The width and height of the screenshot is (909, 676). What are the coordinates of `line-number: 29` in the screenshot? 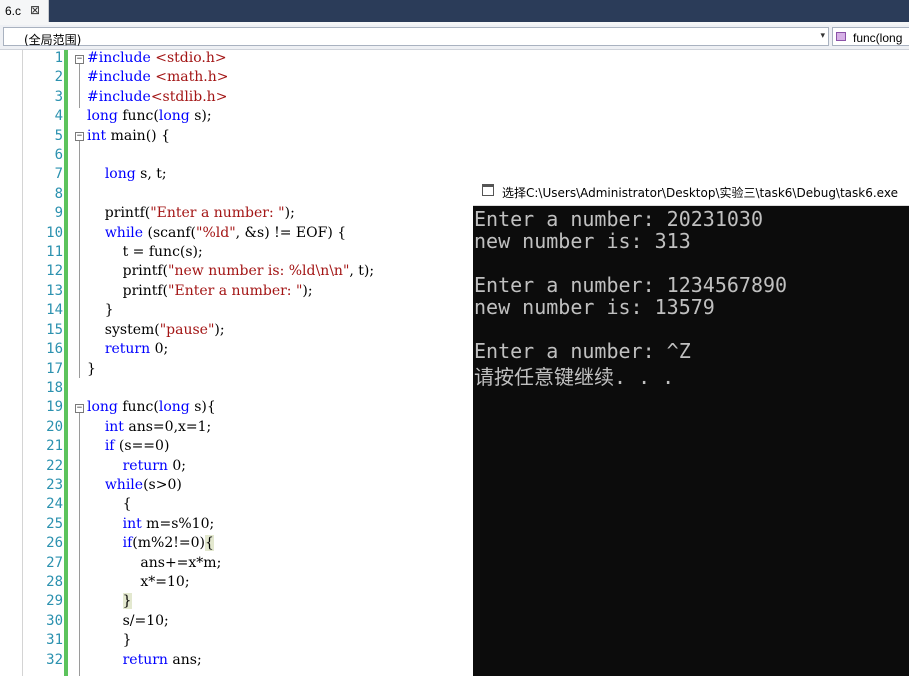 It's located at (54, 601).